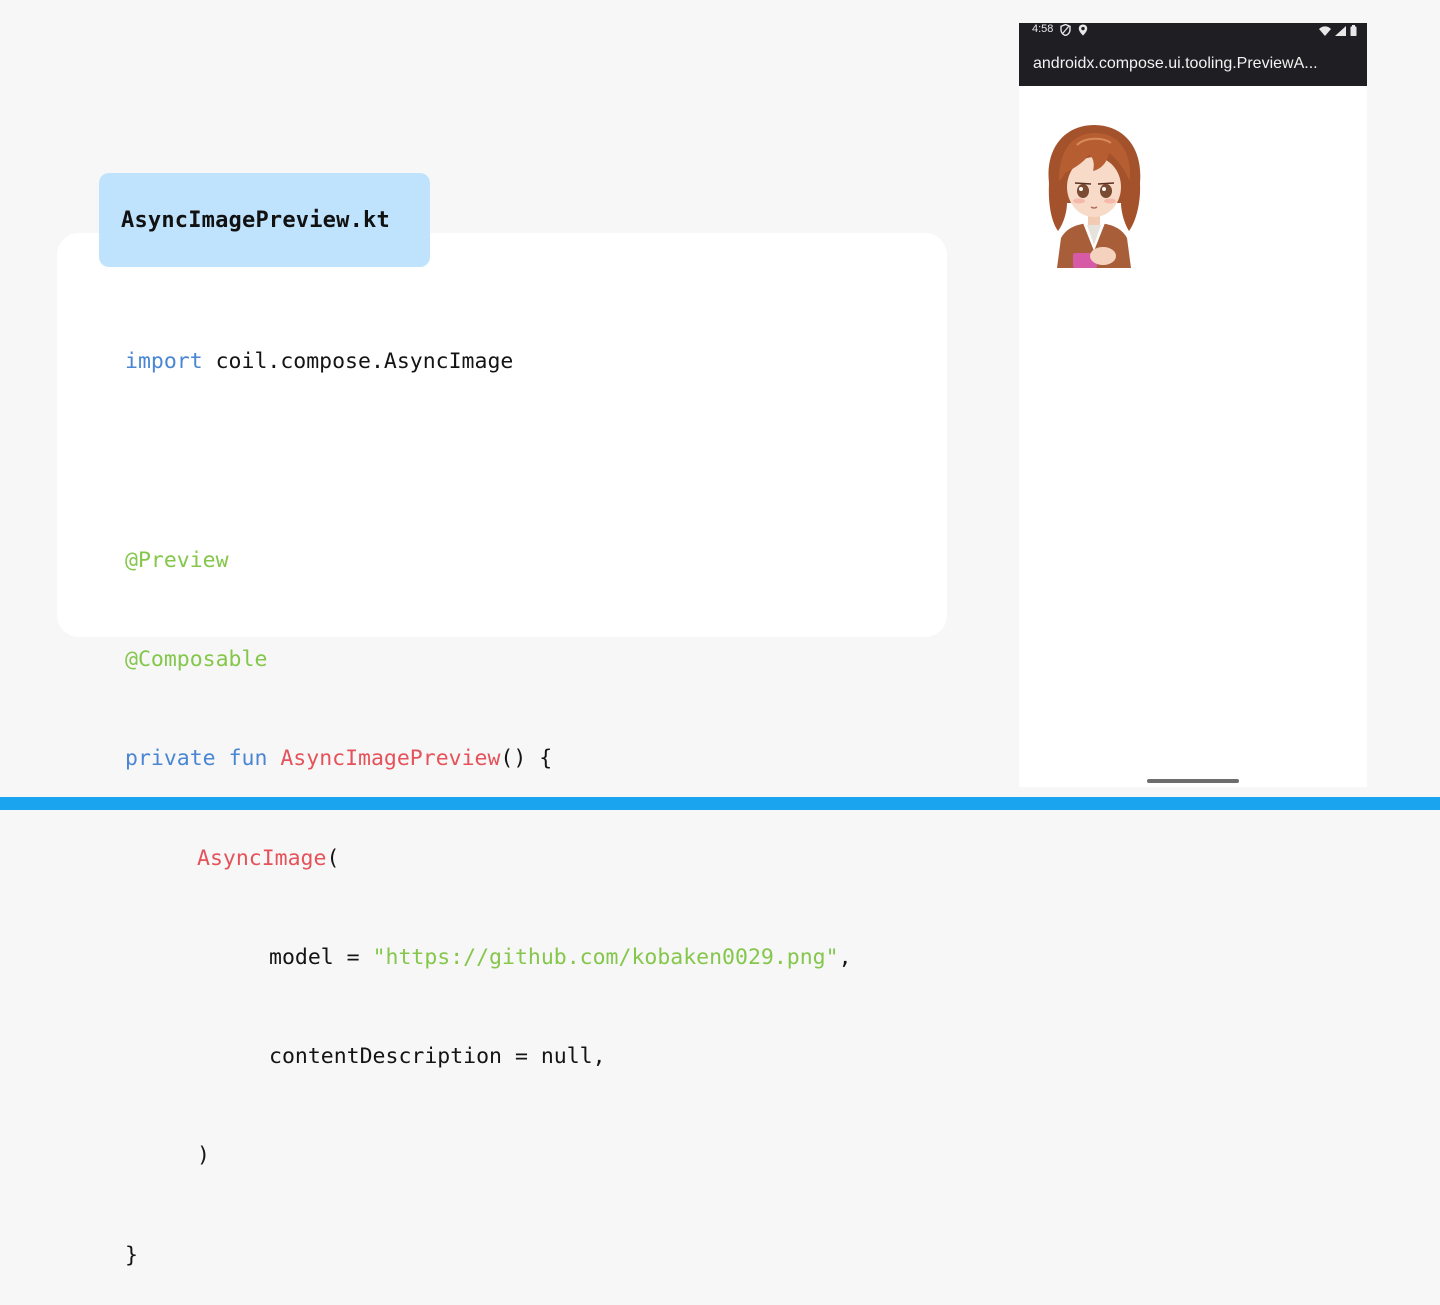  I want to click on async-image-avatar, so click(1094, 195).